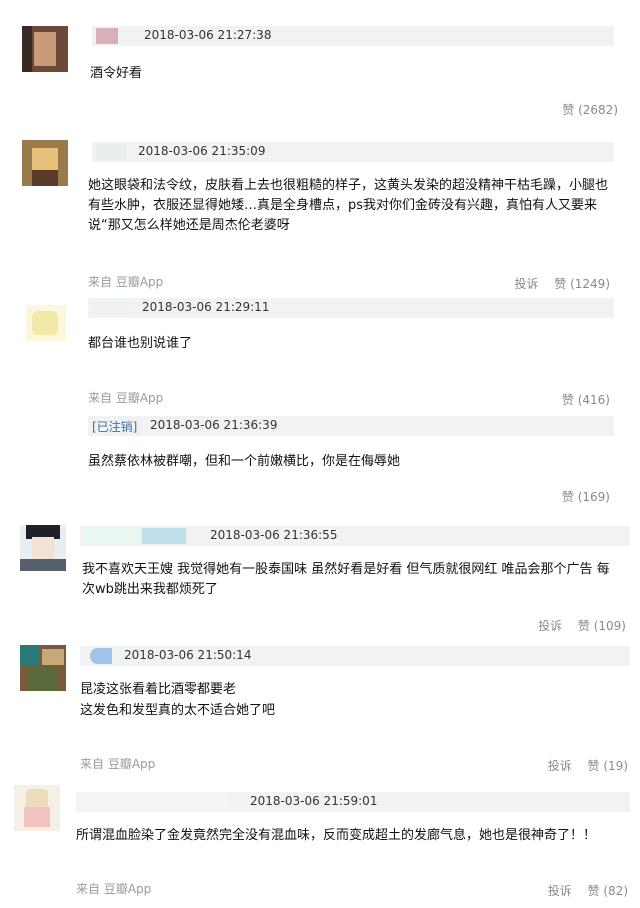  Describe the element at coordinates (608, 891) in the screenshot. I see `like-button: 赞 (82)` at that location.